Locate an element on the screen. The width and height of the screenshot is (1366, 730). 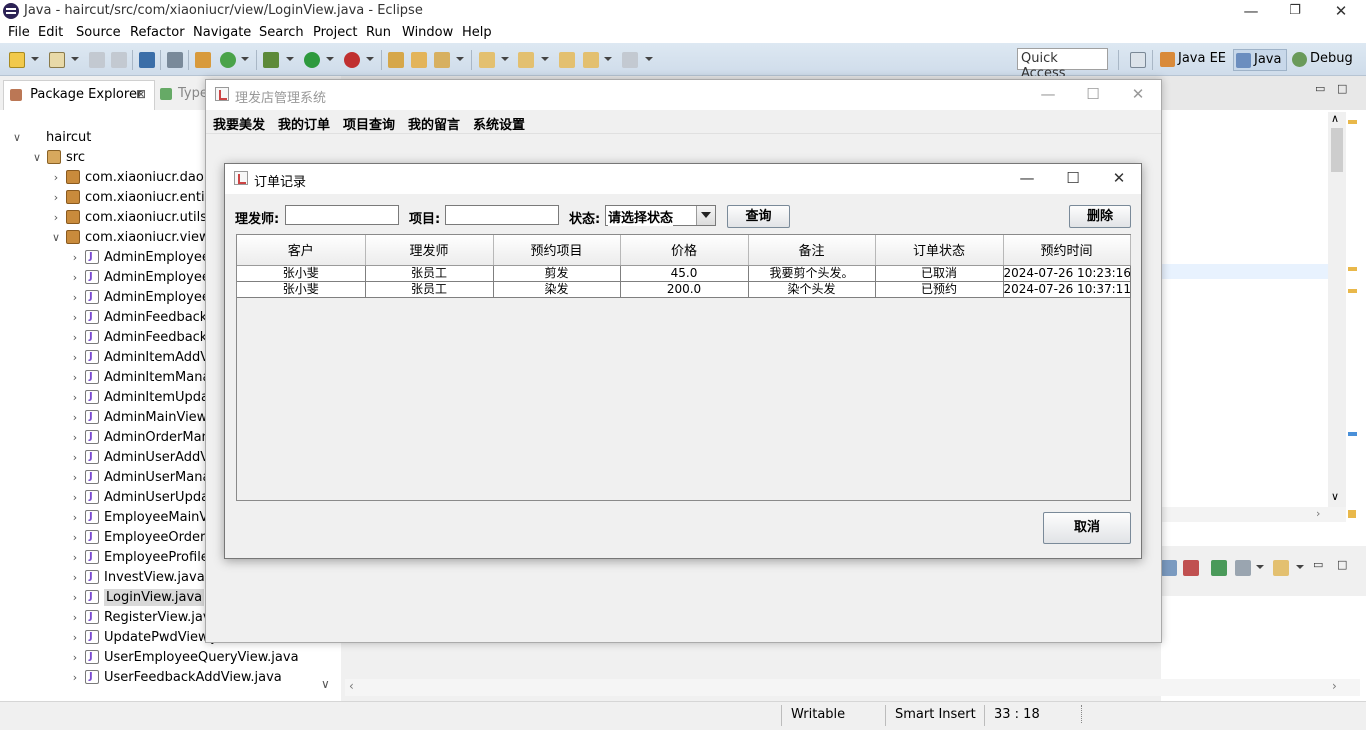
tree-item: › AdminItemUpdat is located at coordinates (141, 397).